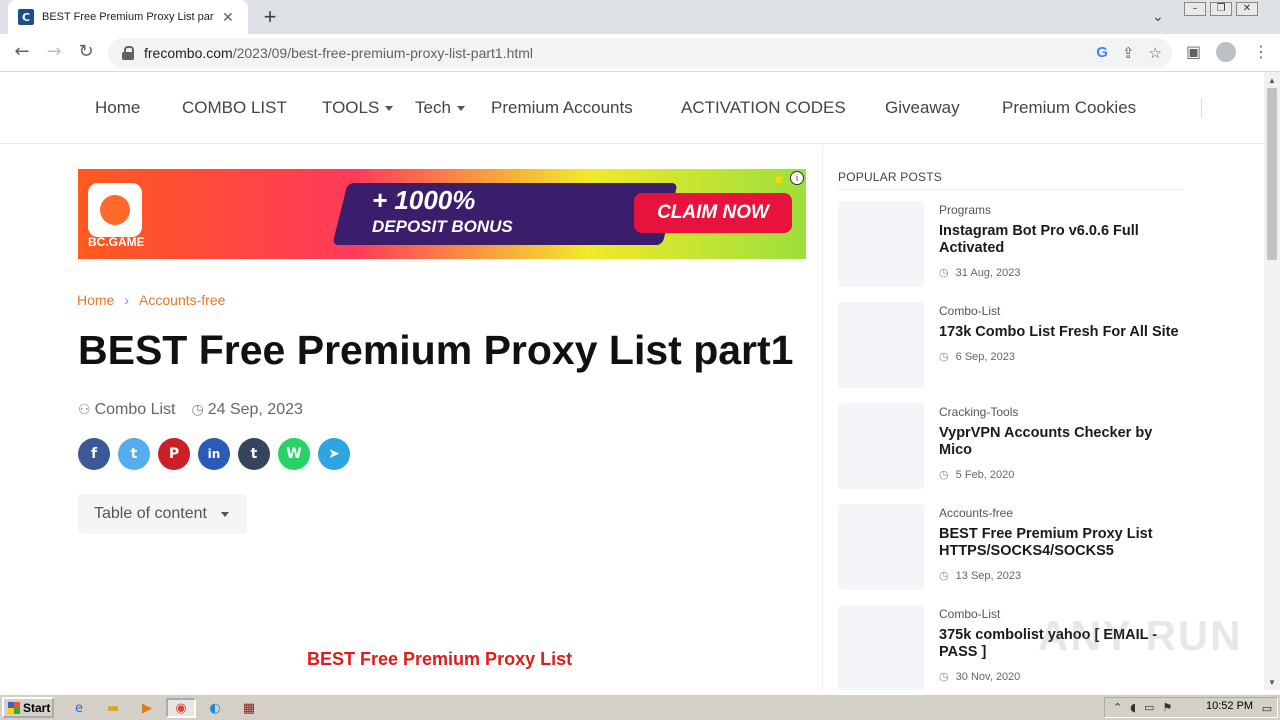 This screenshot has height=720, width=1280. Describe the element at coordinates (436, 350) in the screenshot. I see `page-title: BEST Free Premium Proxy List part1` at that location.